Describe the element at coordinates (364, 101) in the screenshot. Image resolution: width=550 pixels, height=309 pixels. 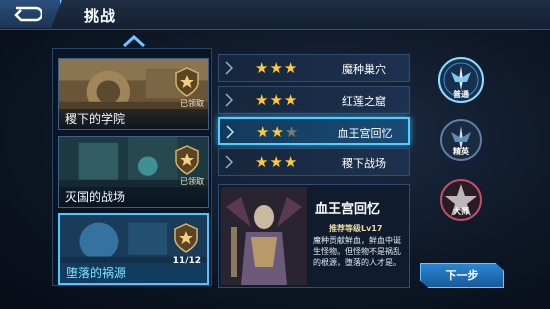
I see `stage-name: 红莲之窟` at that location.